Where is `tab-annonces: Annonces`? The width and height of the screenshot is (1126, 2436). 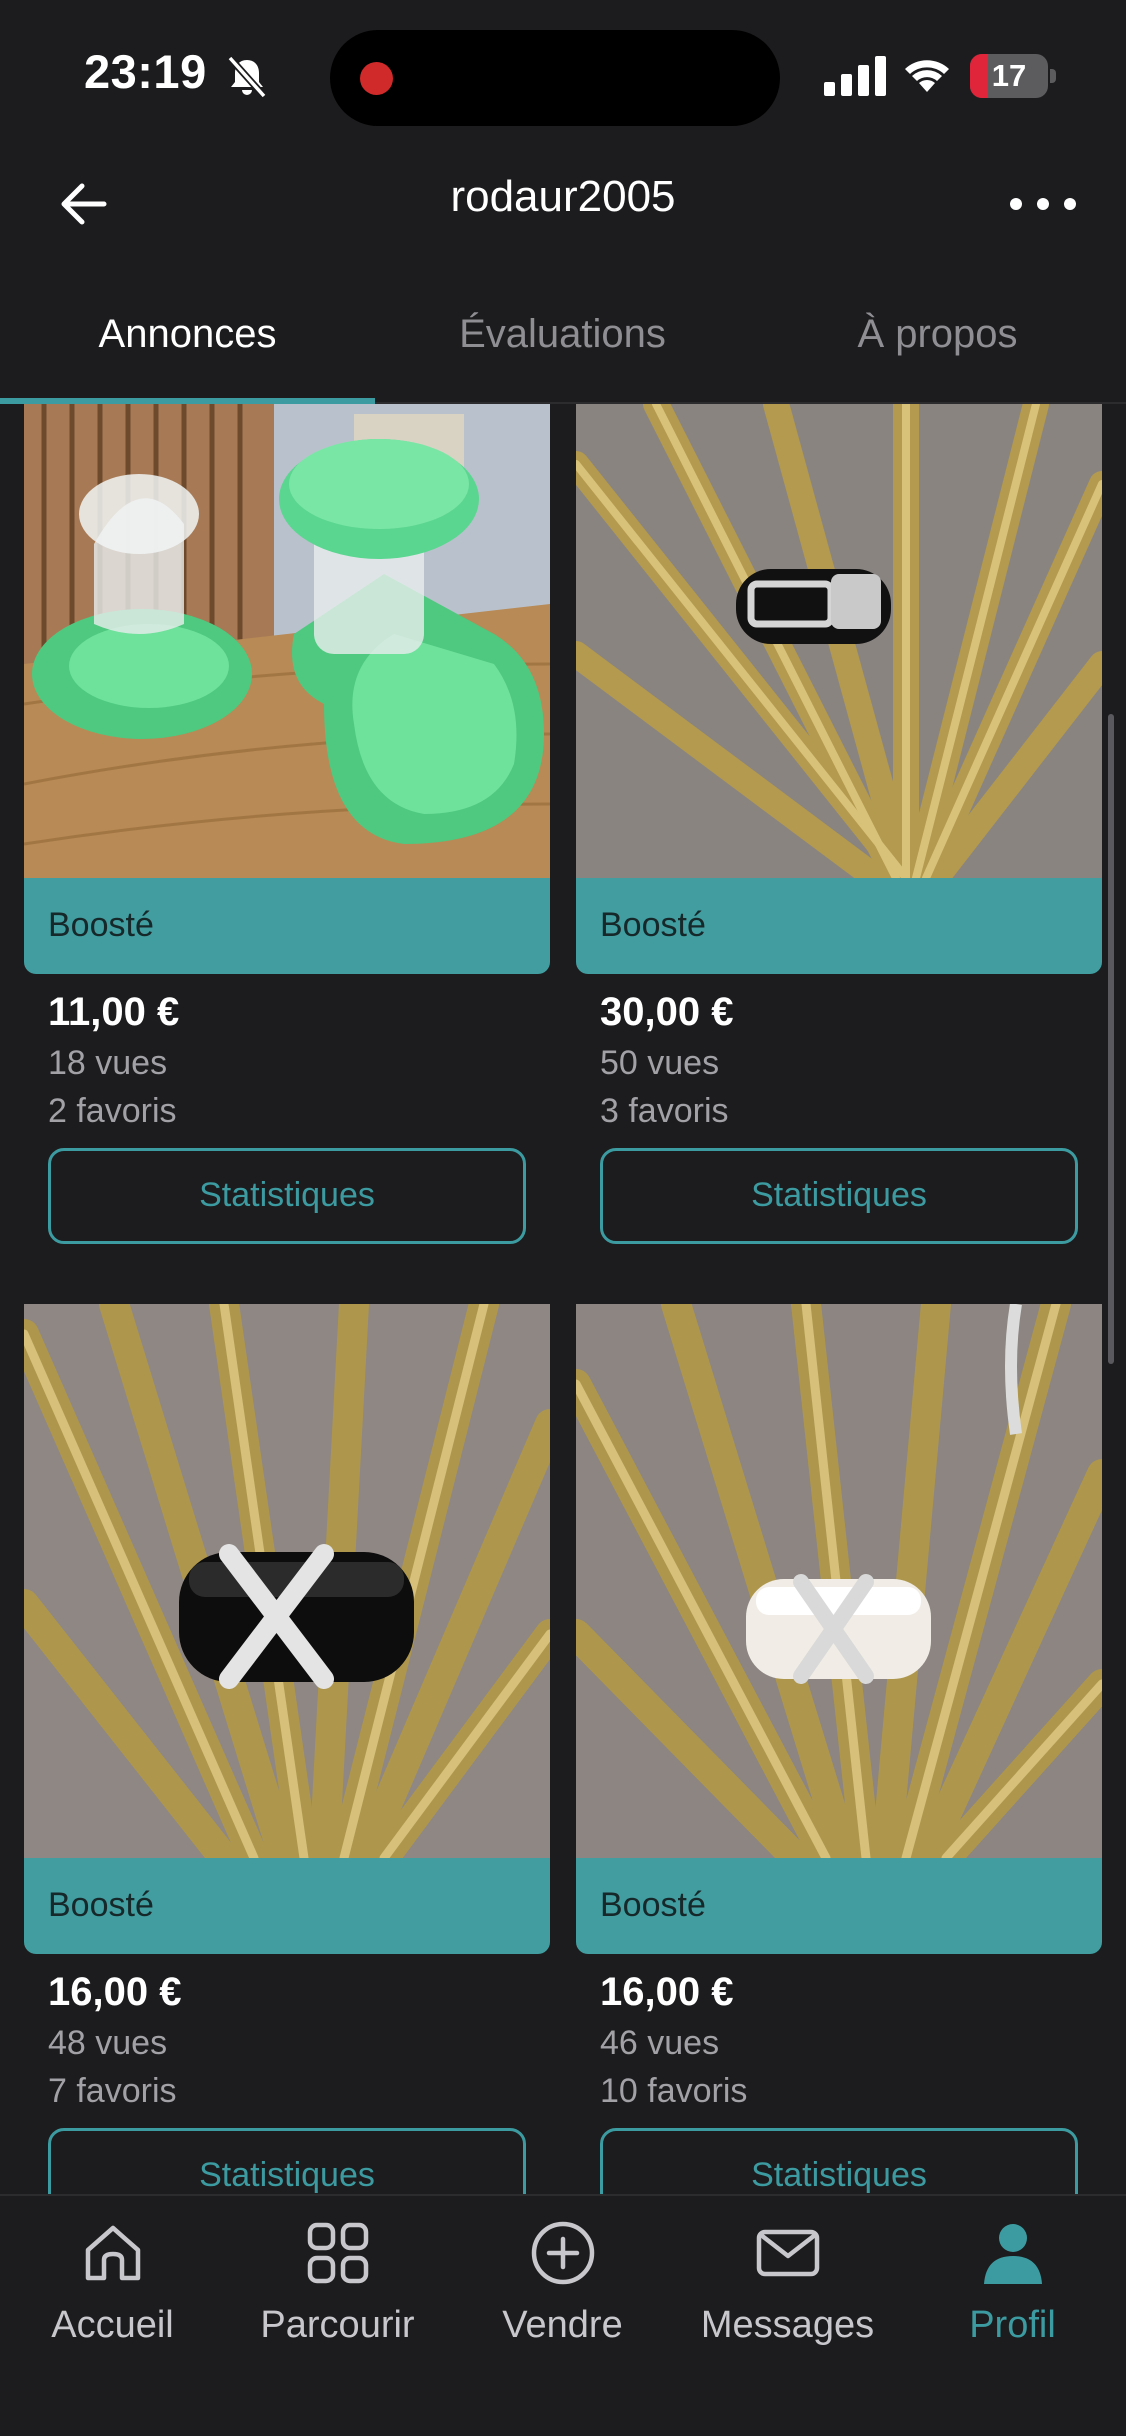 tab-annonces: Annonces is located at coordinates (187, 334).